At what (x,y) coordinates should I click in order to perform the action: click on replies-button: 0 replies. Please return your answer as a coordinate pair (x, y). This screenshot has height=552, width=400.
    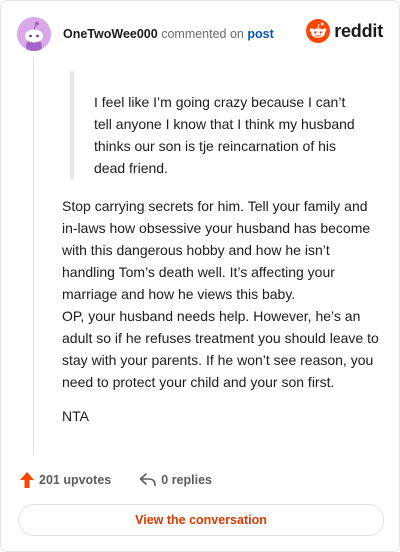
    Looking at the image, I should click on (175, 480).